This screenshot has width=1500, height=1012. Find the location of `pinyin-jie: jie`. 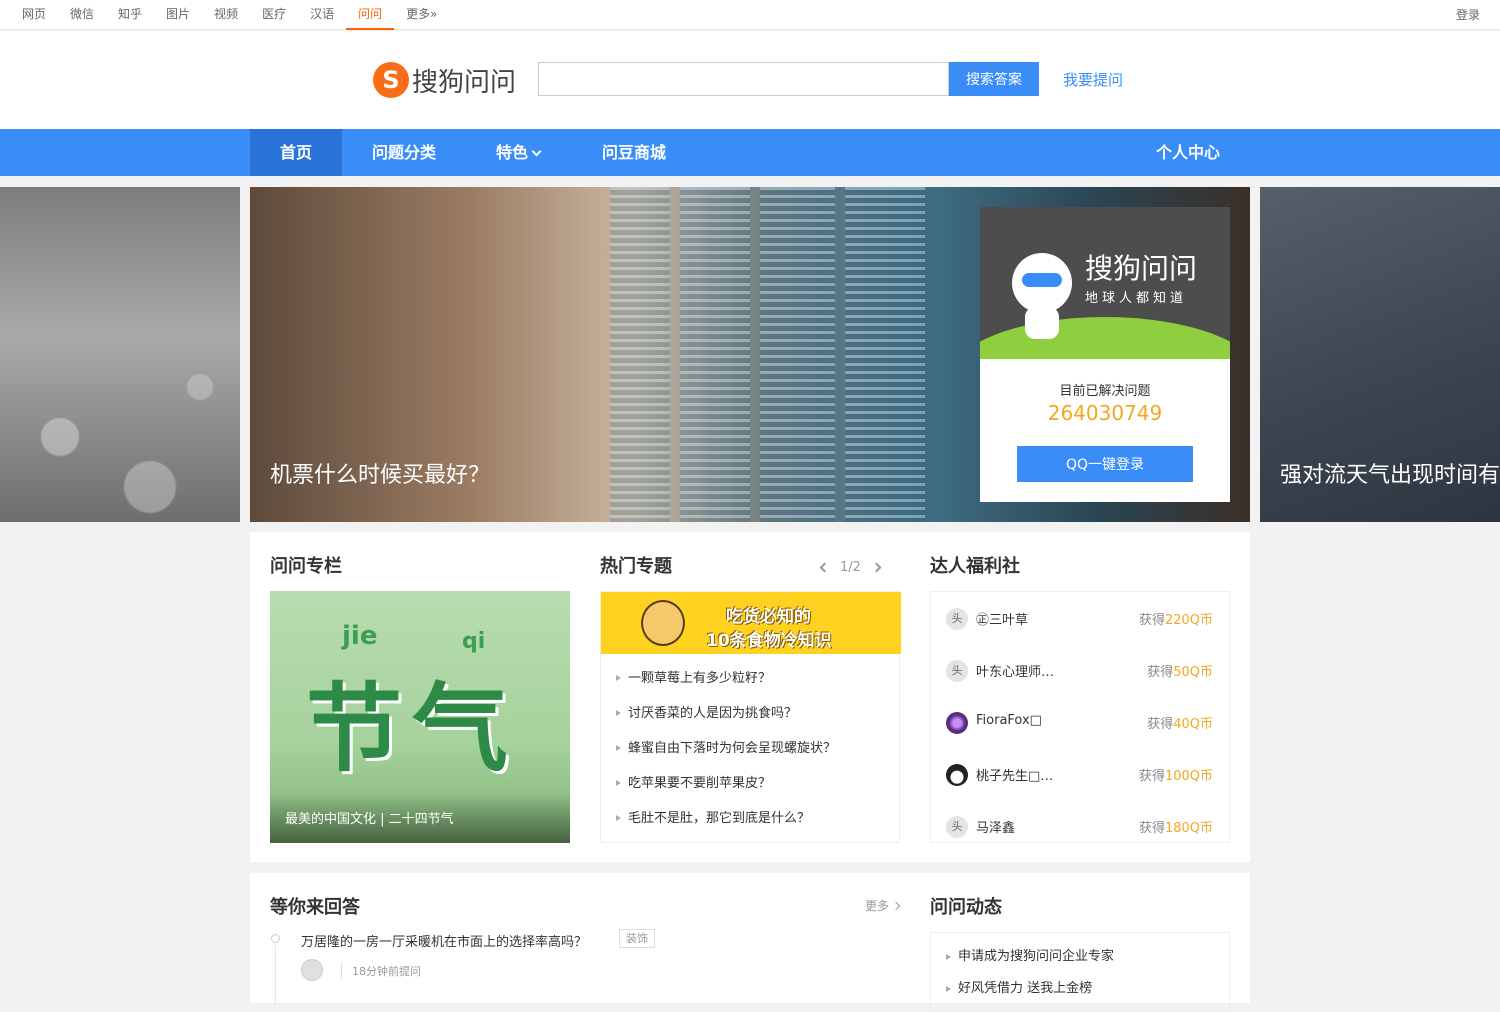

pinyin-jie: jie is located at coordinates (360, 636).